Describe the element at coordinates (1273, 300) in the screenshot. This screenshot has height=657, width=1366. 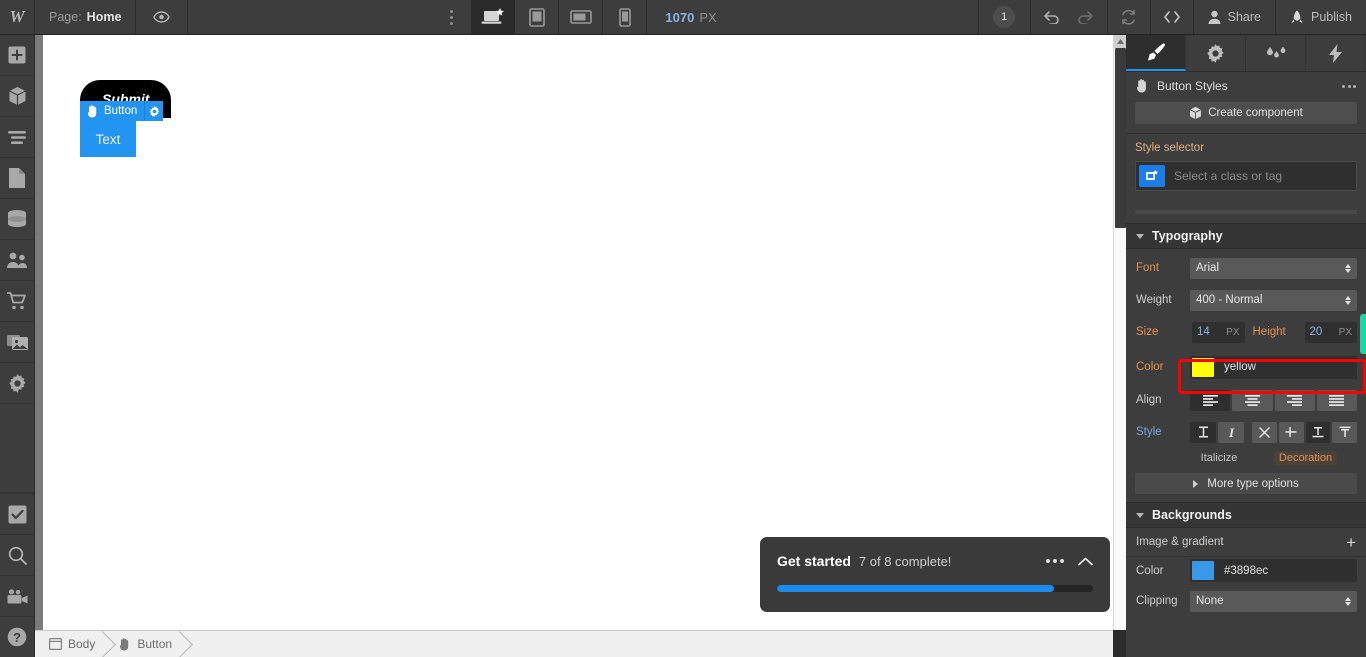
I see `weight-select: 400 - Normal` at that location.